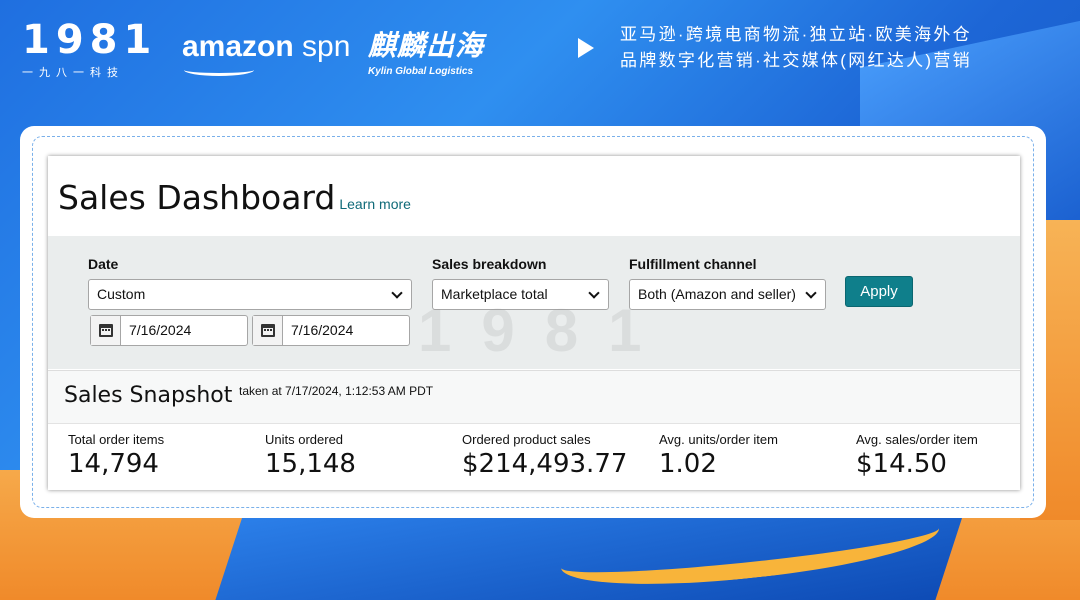 The width and height of the screenshot is (1080, 600). I want to click on metric-avg-units-per-order-item: Avg. units/order item 1.02, so click(718, 455).